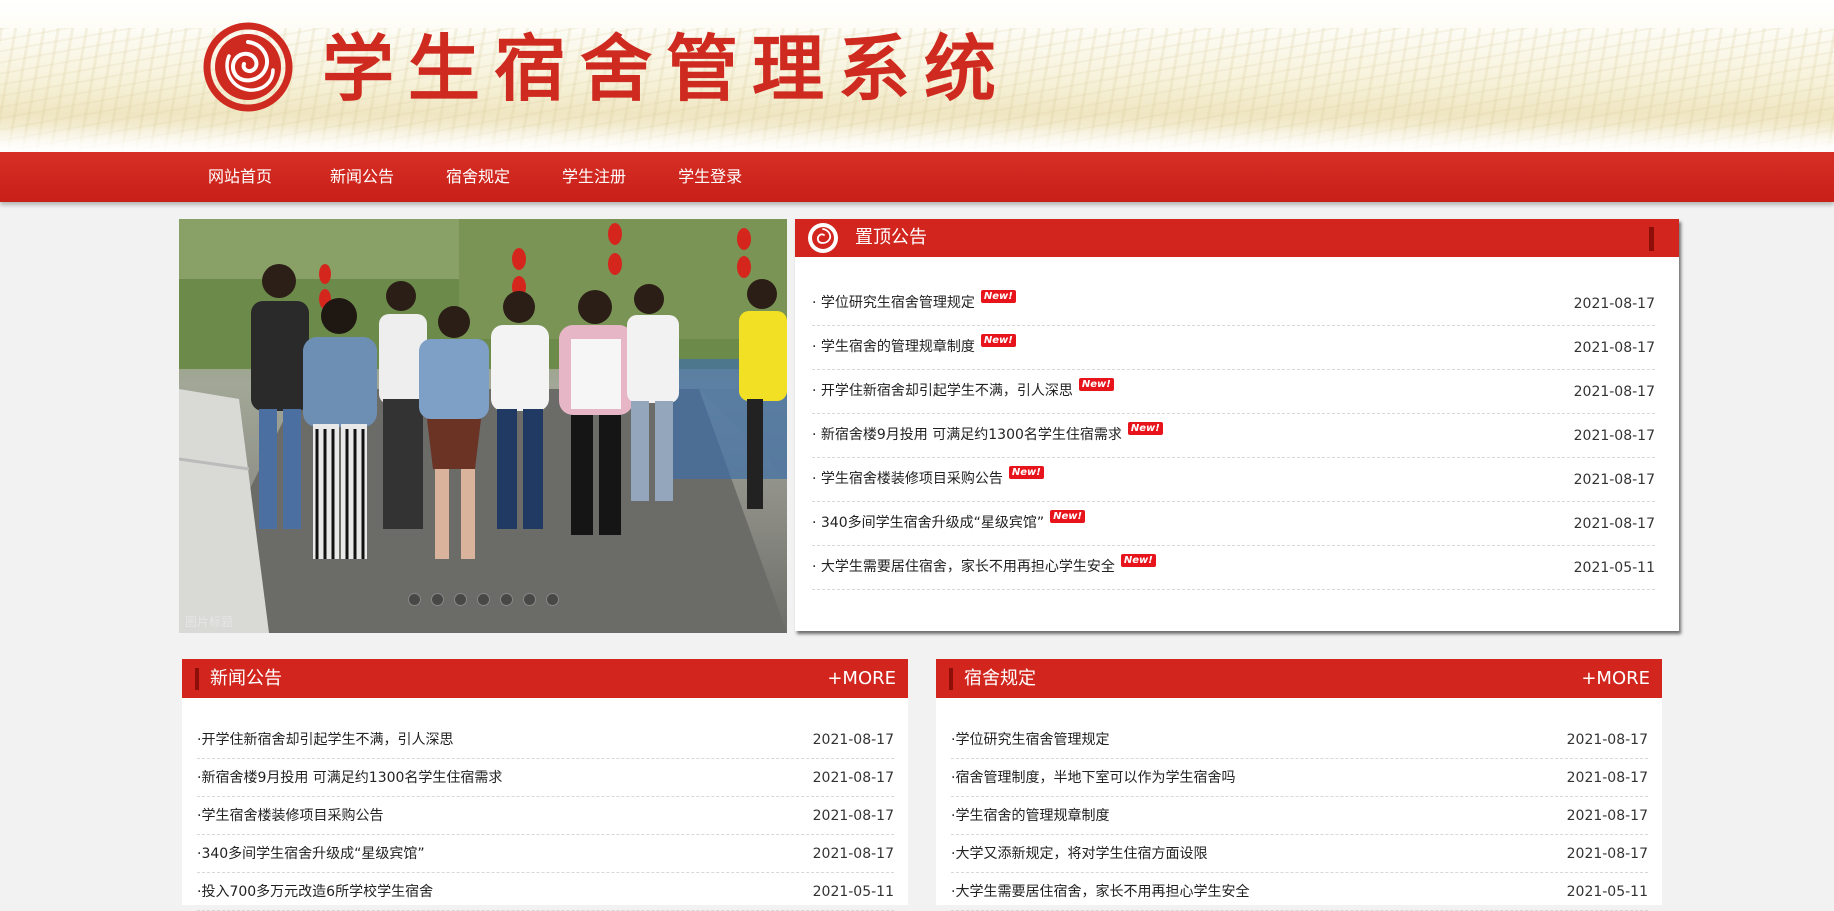 This screenshot has width=1834, height=911. I want to click on news-link: ·开学住新宿舍却引起学生不满，引人深思, so click(325, 740).